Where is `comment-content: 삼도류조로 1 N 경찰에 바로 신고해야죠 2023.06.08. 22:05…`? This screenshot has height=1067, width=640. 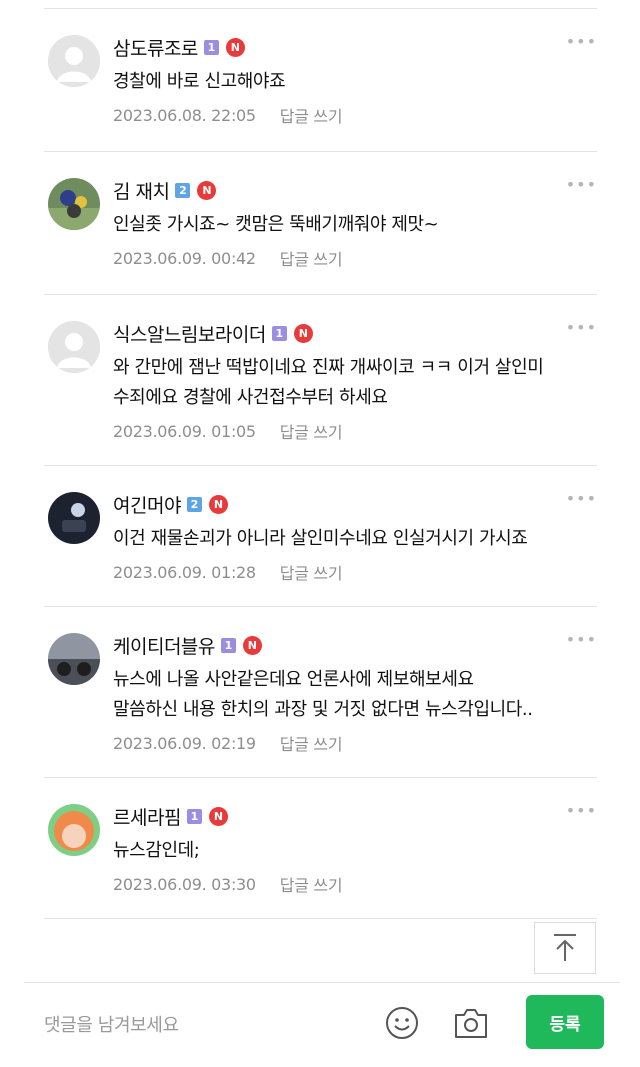 comment-content: 삼도류조로 1 N 경찰에 바로 신고해야죠 2023.06.08. 22:05… is located at coordinates (343, 80).